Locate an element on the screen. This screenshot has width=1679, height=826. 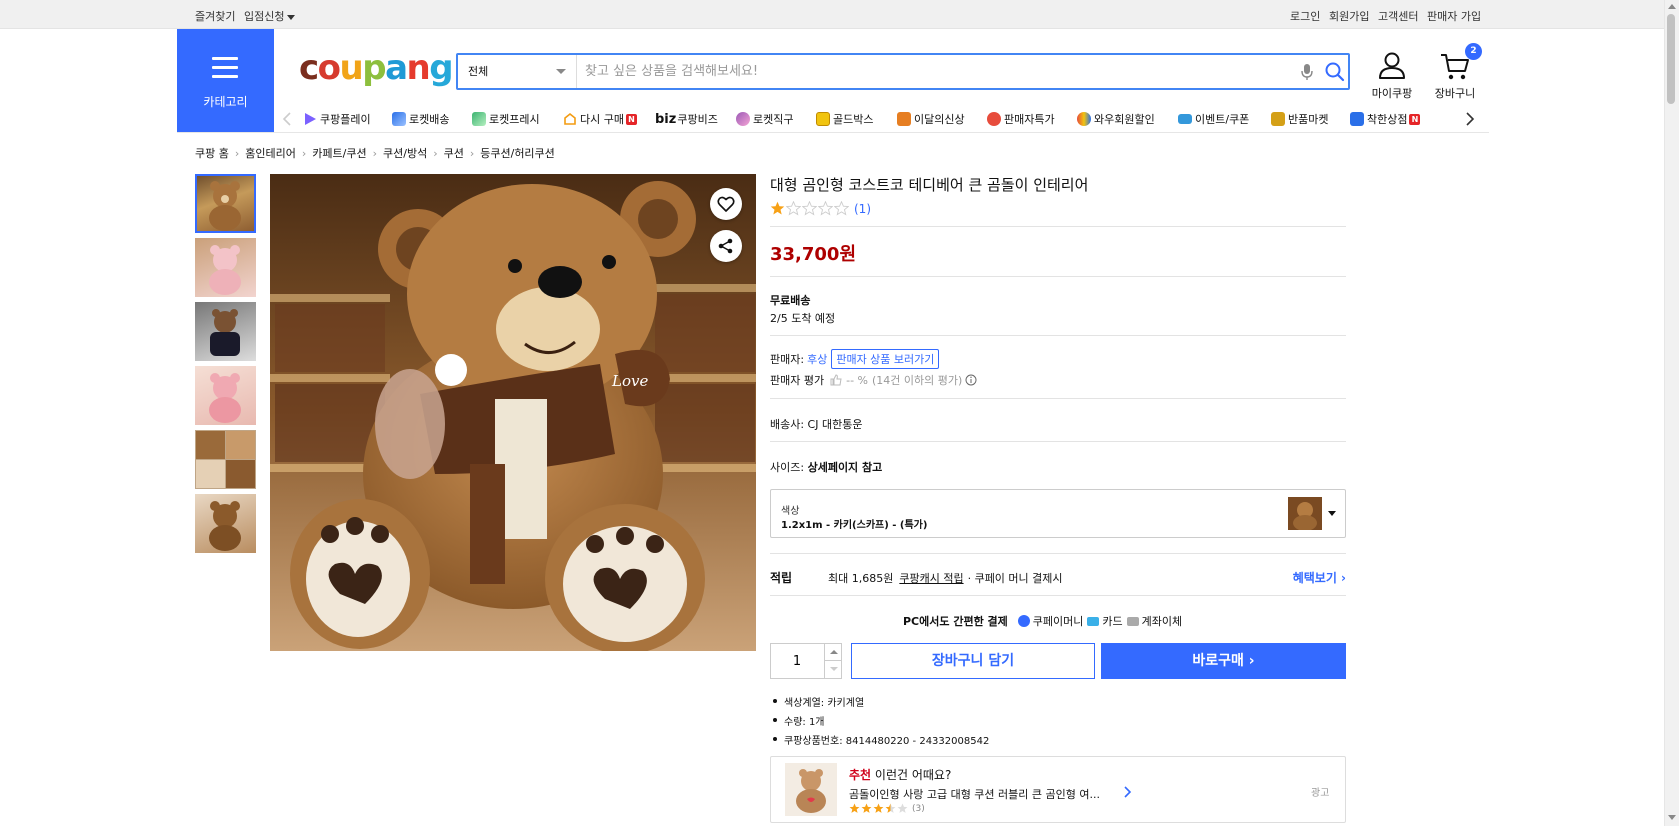
gnb-item-seller-deals: 판매자특가 is located at coordinates (1021, 119).